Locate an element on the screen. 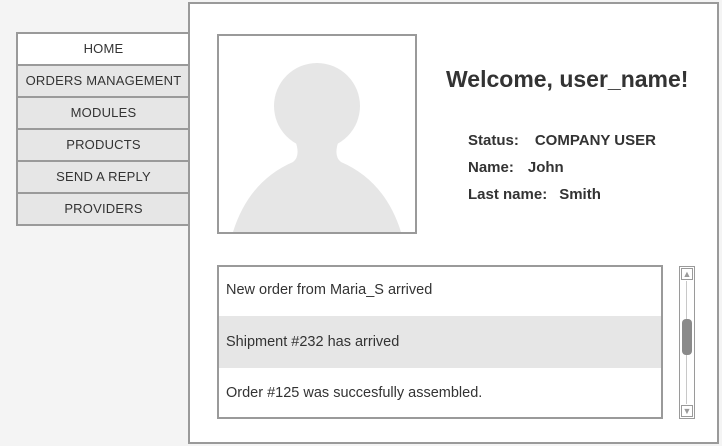 The width and height of the screenshot is (722, 446). status-row: Status: COMPANY USER is located at coordinates (562, 140).